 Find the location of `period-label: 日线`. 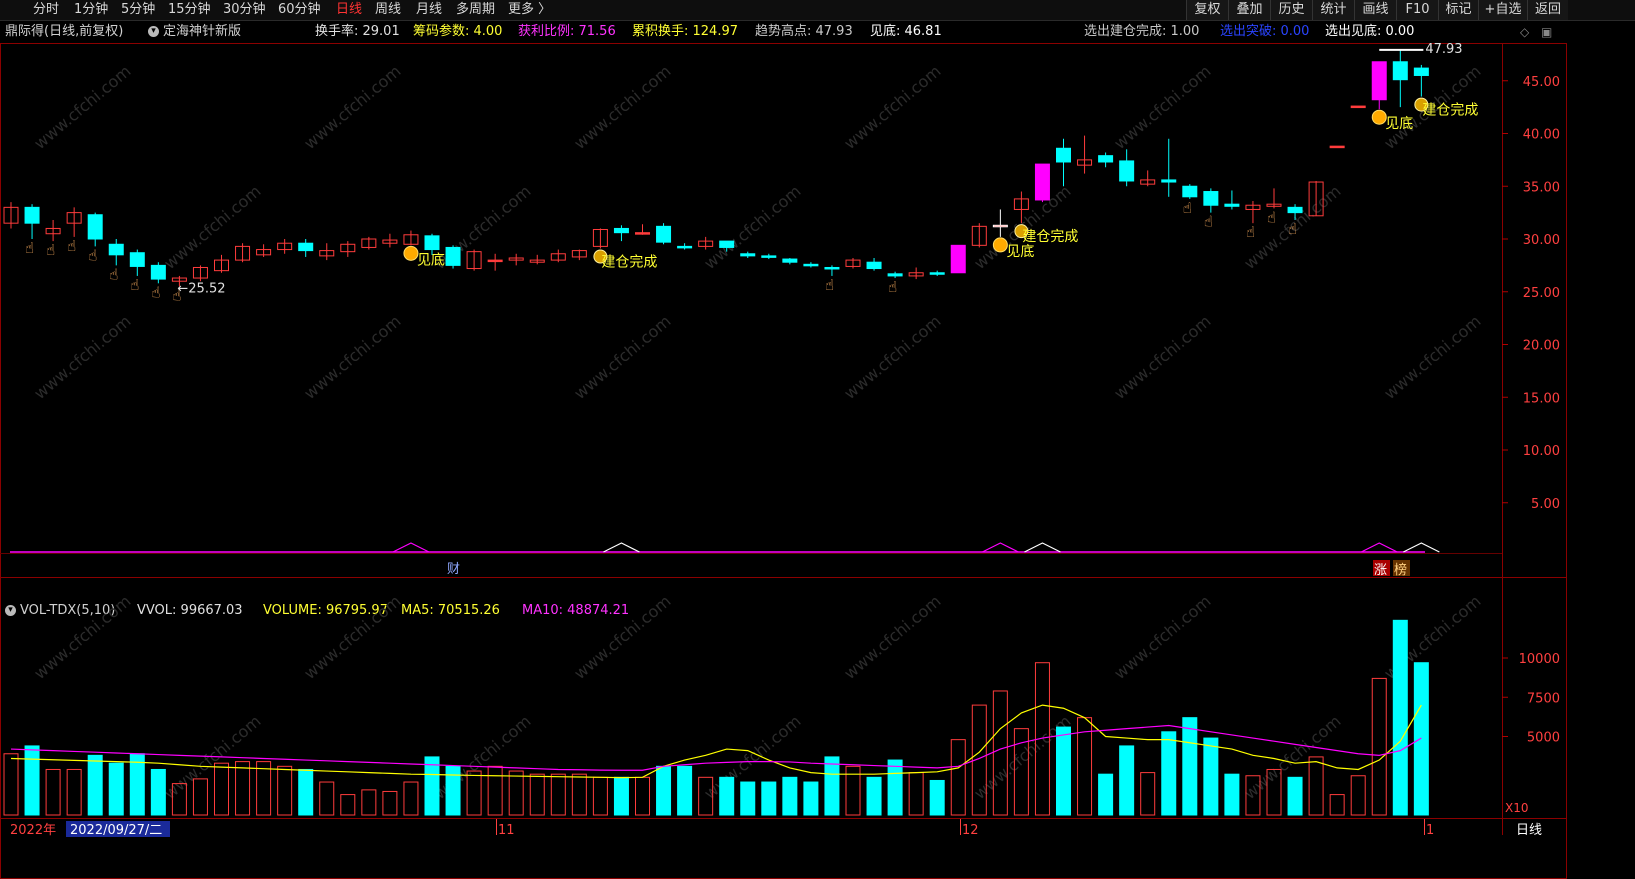

period-label: 日线 is located at coordinates (1529, 830).